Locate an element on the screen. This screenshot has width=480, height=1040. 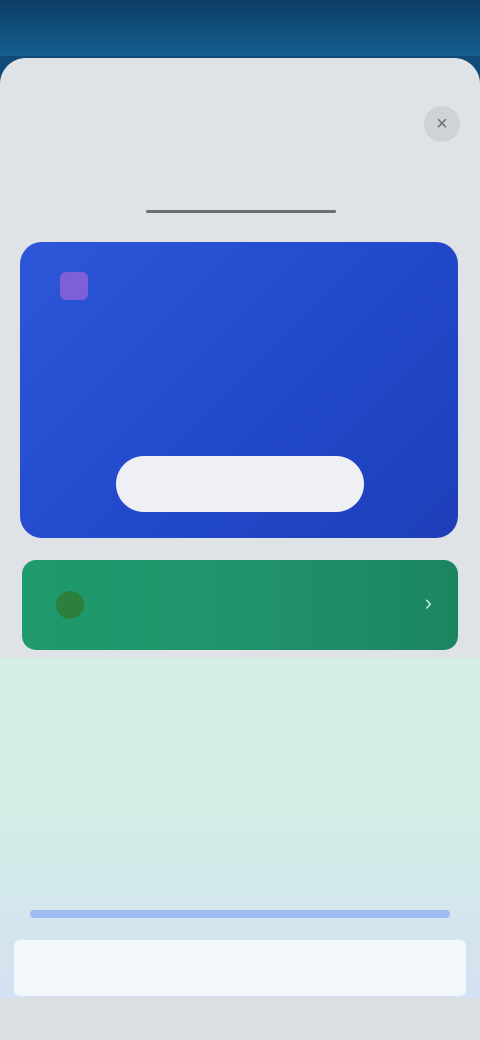
close-icon: × is located at coordinates (442, 124).